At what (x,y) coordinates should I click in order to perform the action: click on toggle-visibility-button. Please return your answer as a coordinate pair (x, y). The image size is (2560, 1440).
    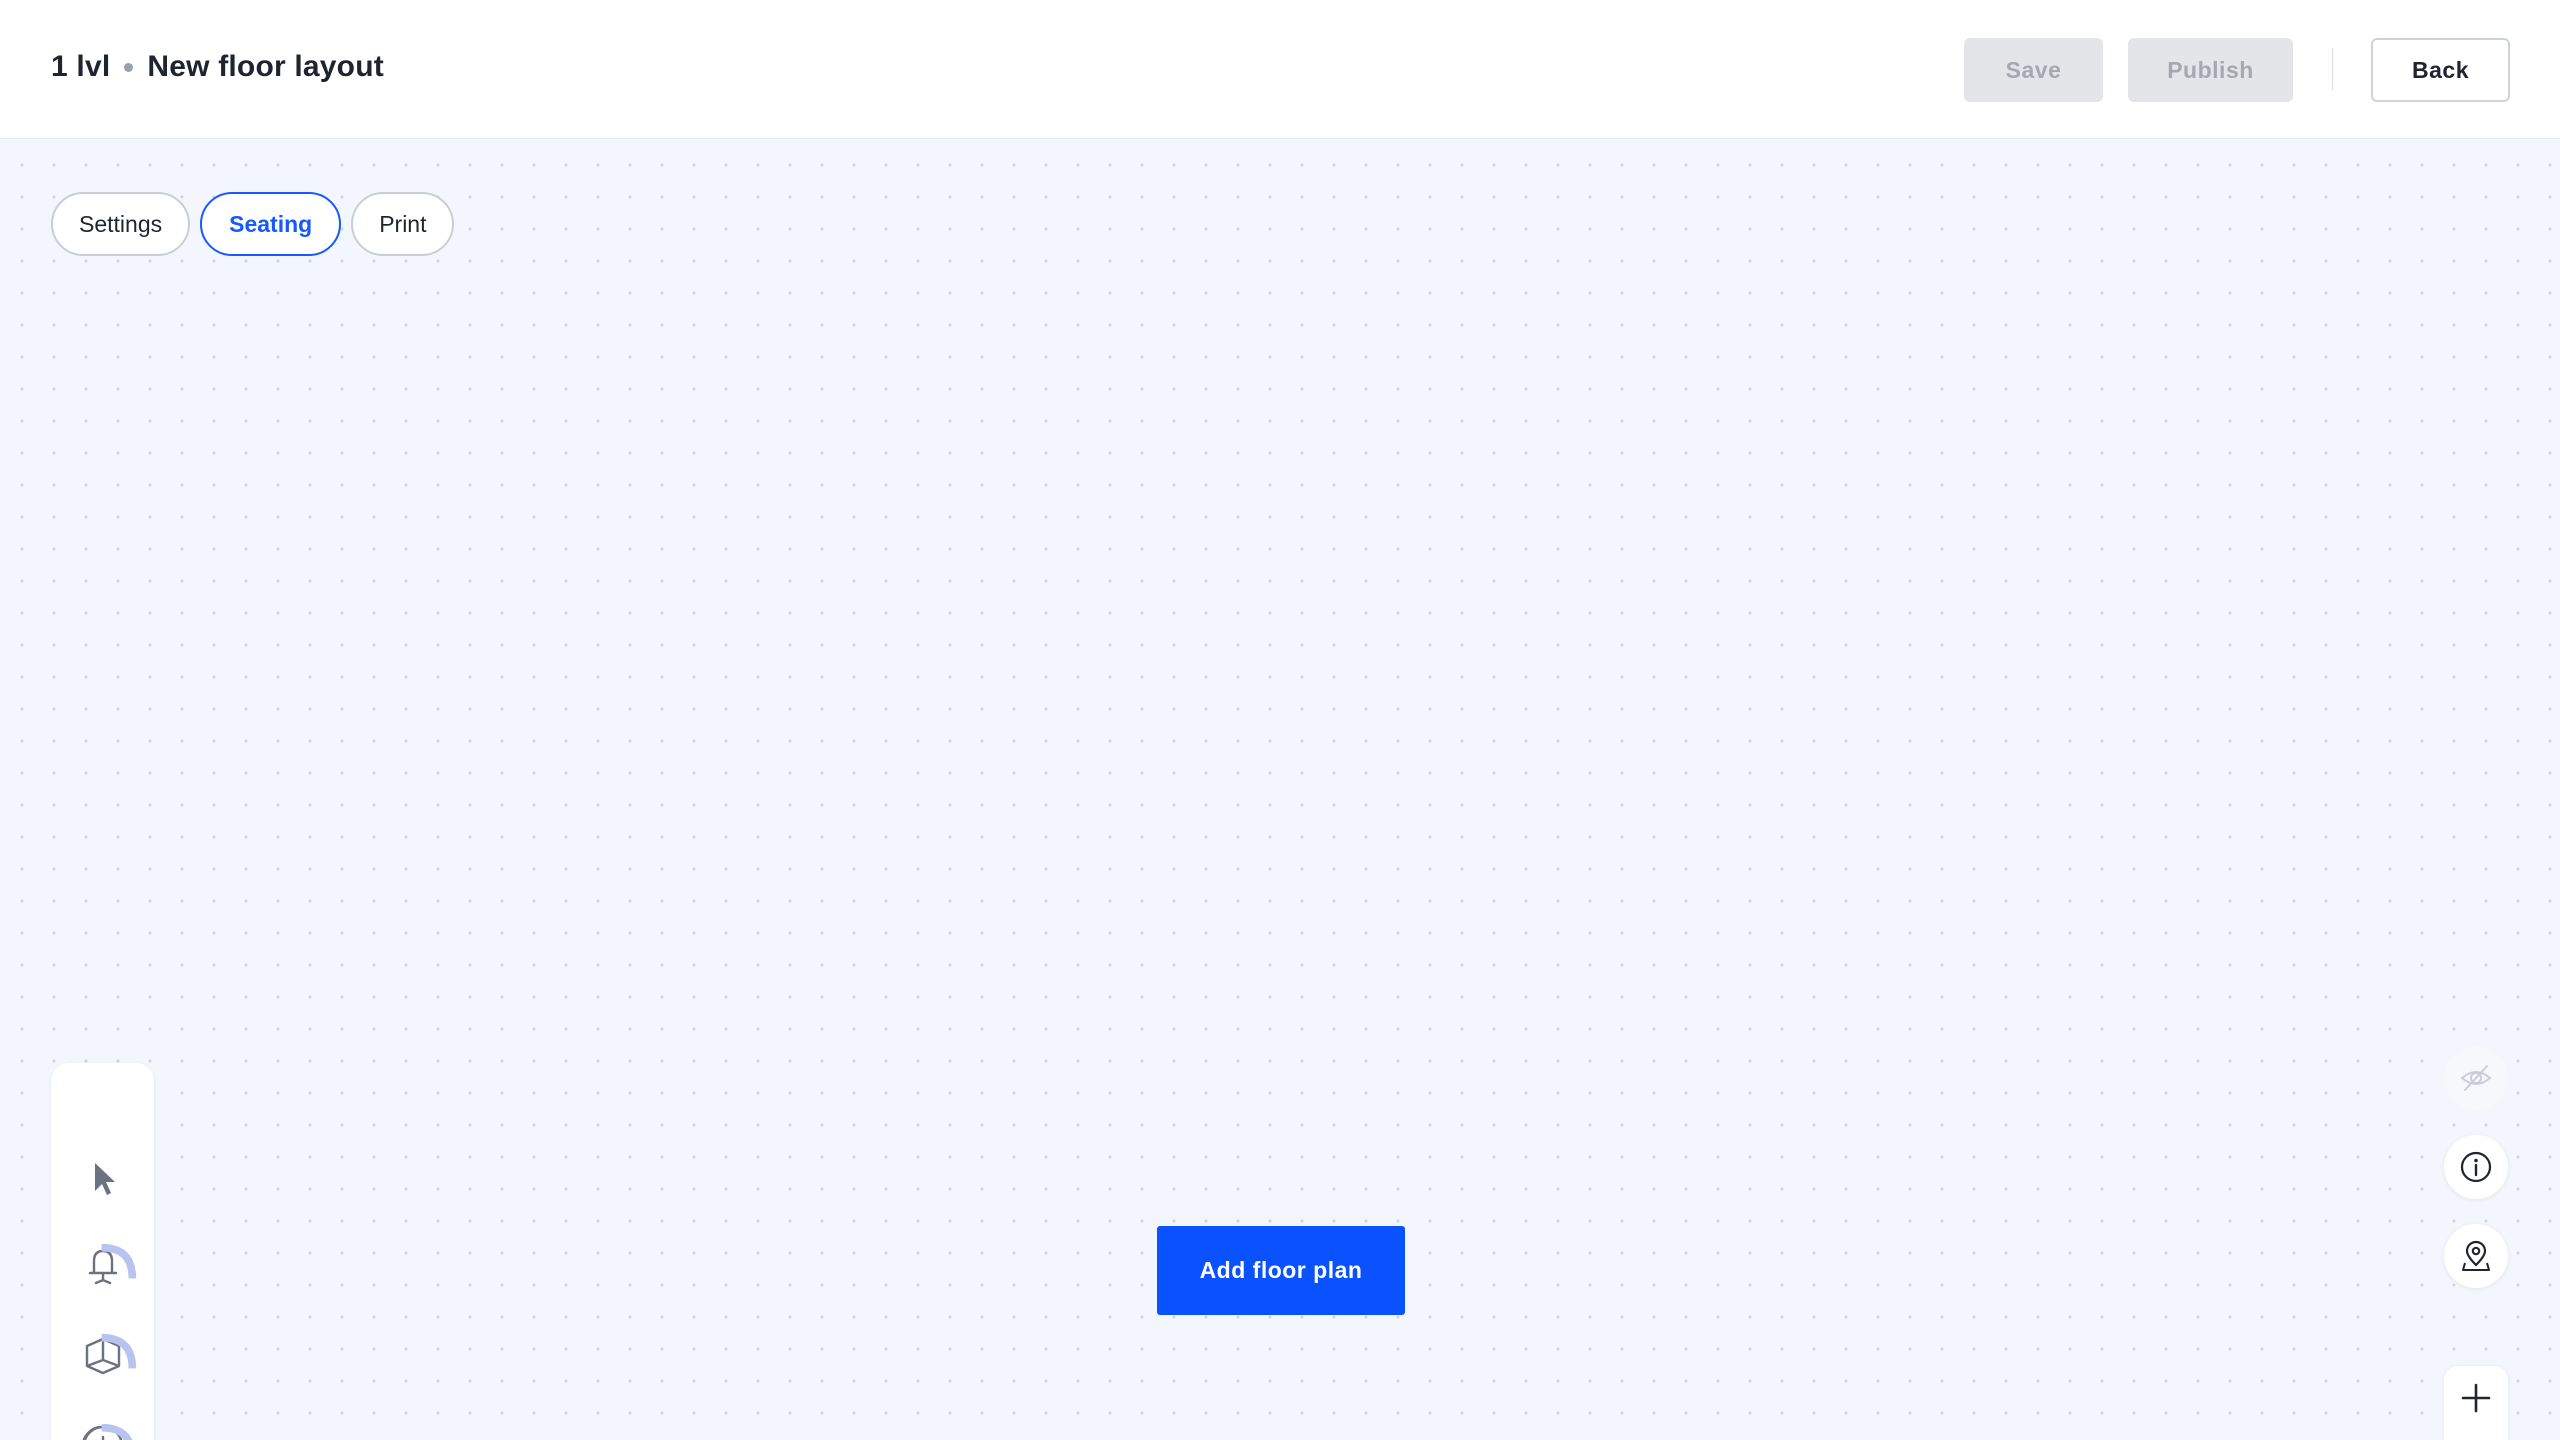
    Looking at the image, I should click on (2476, 1078).